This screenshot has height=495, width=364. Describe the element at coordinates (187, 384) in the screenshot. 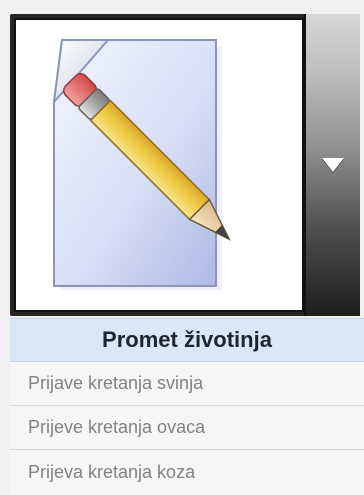

I see `menu-item-pig-movement: Prijave kretanja svinja` at that location.